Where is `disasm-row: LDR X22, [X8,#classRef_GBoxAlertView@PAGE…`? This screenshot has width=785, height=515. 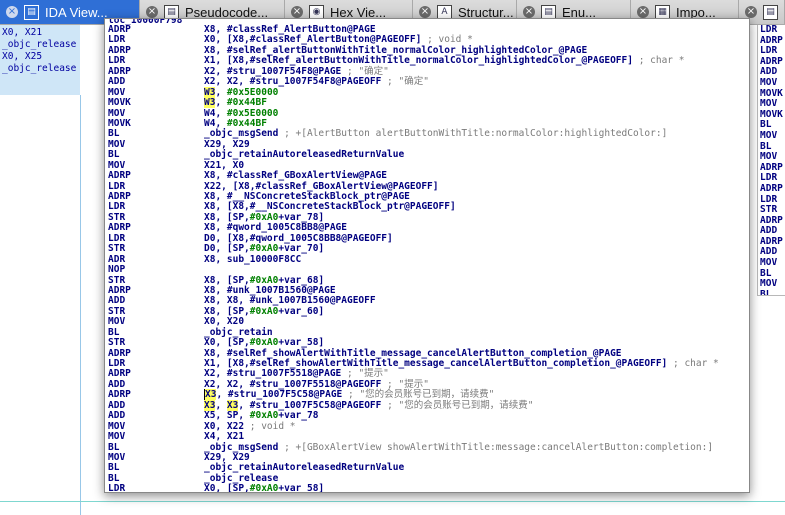
disasm-row: LDR X22, [X8,#classRef_GBoxAlertView@PAGE… is located at coordinates (427, 186).